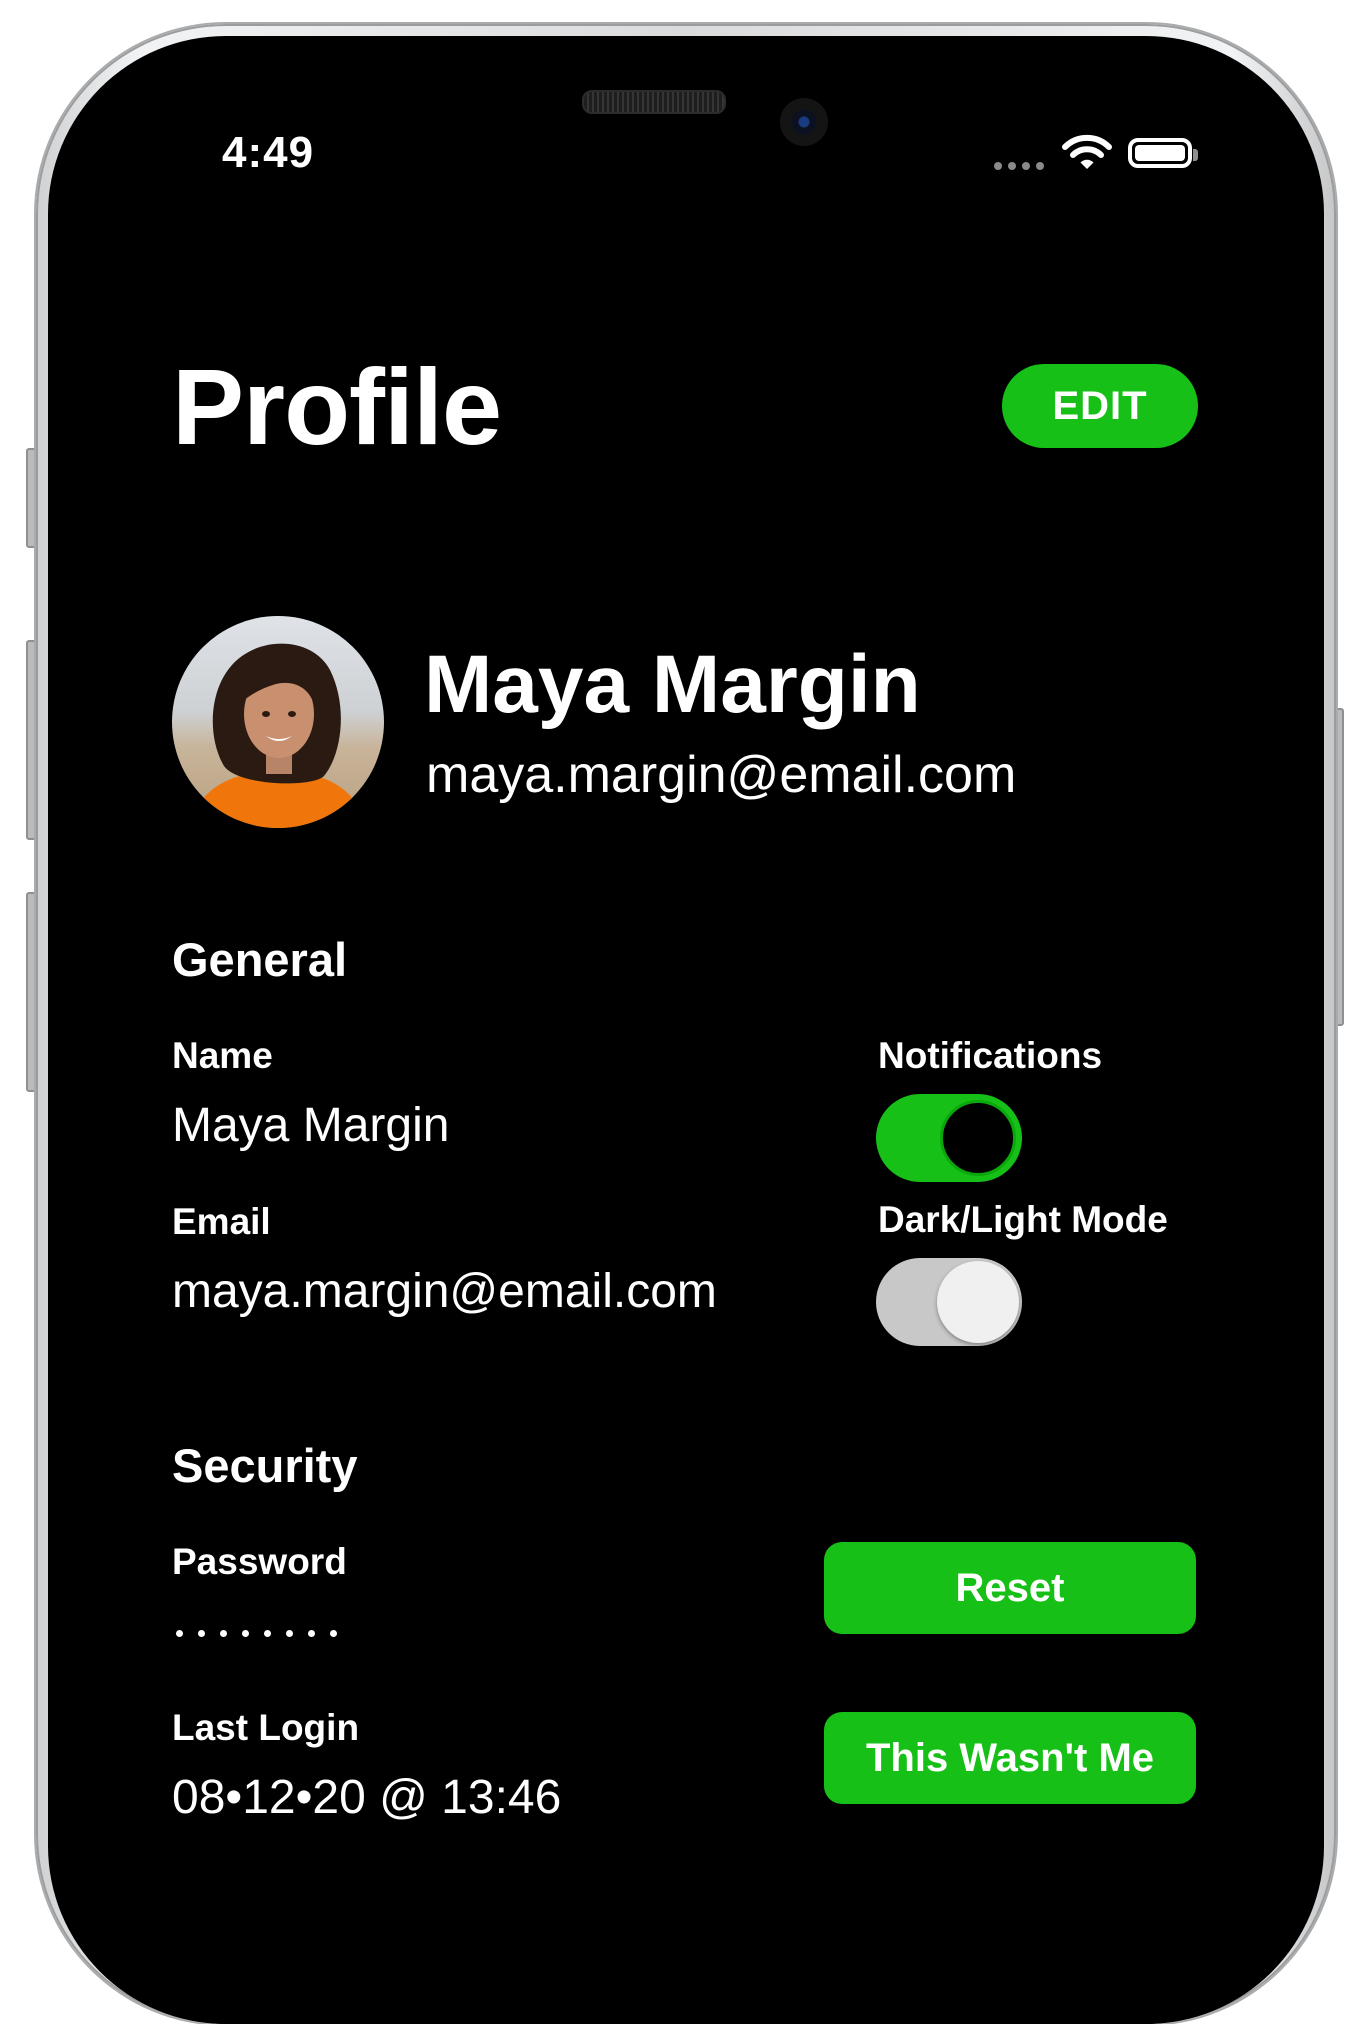 The width and height of the screenshot is (1370, 2024). I want to click on this-wasnt-me-button: This Wasn't Me, so click(1010, 1758).